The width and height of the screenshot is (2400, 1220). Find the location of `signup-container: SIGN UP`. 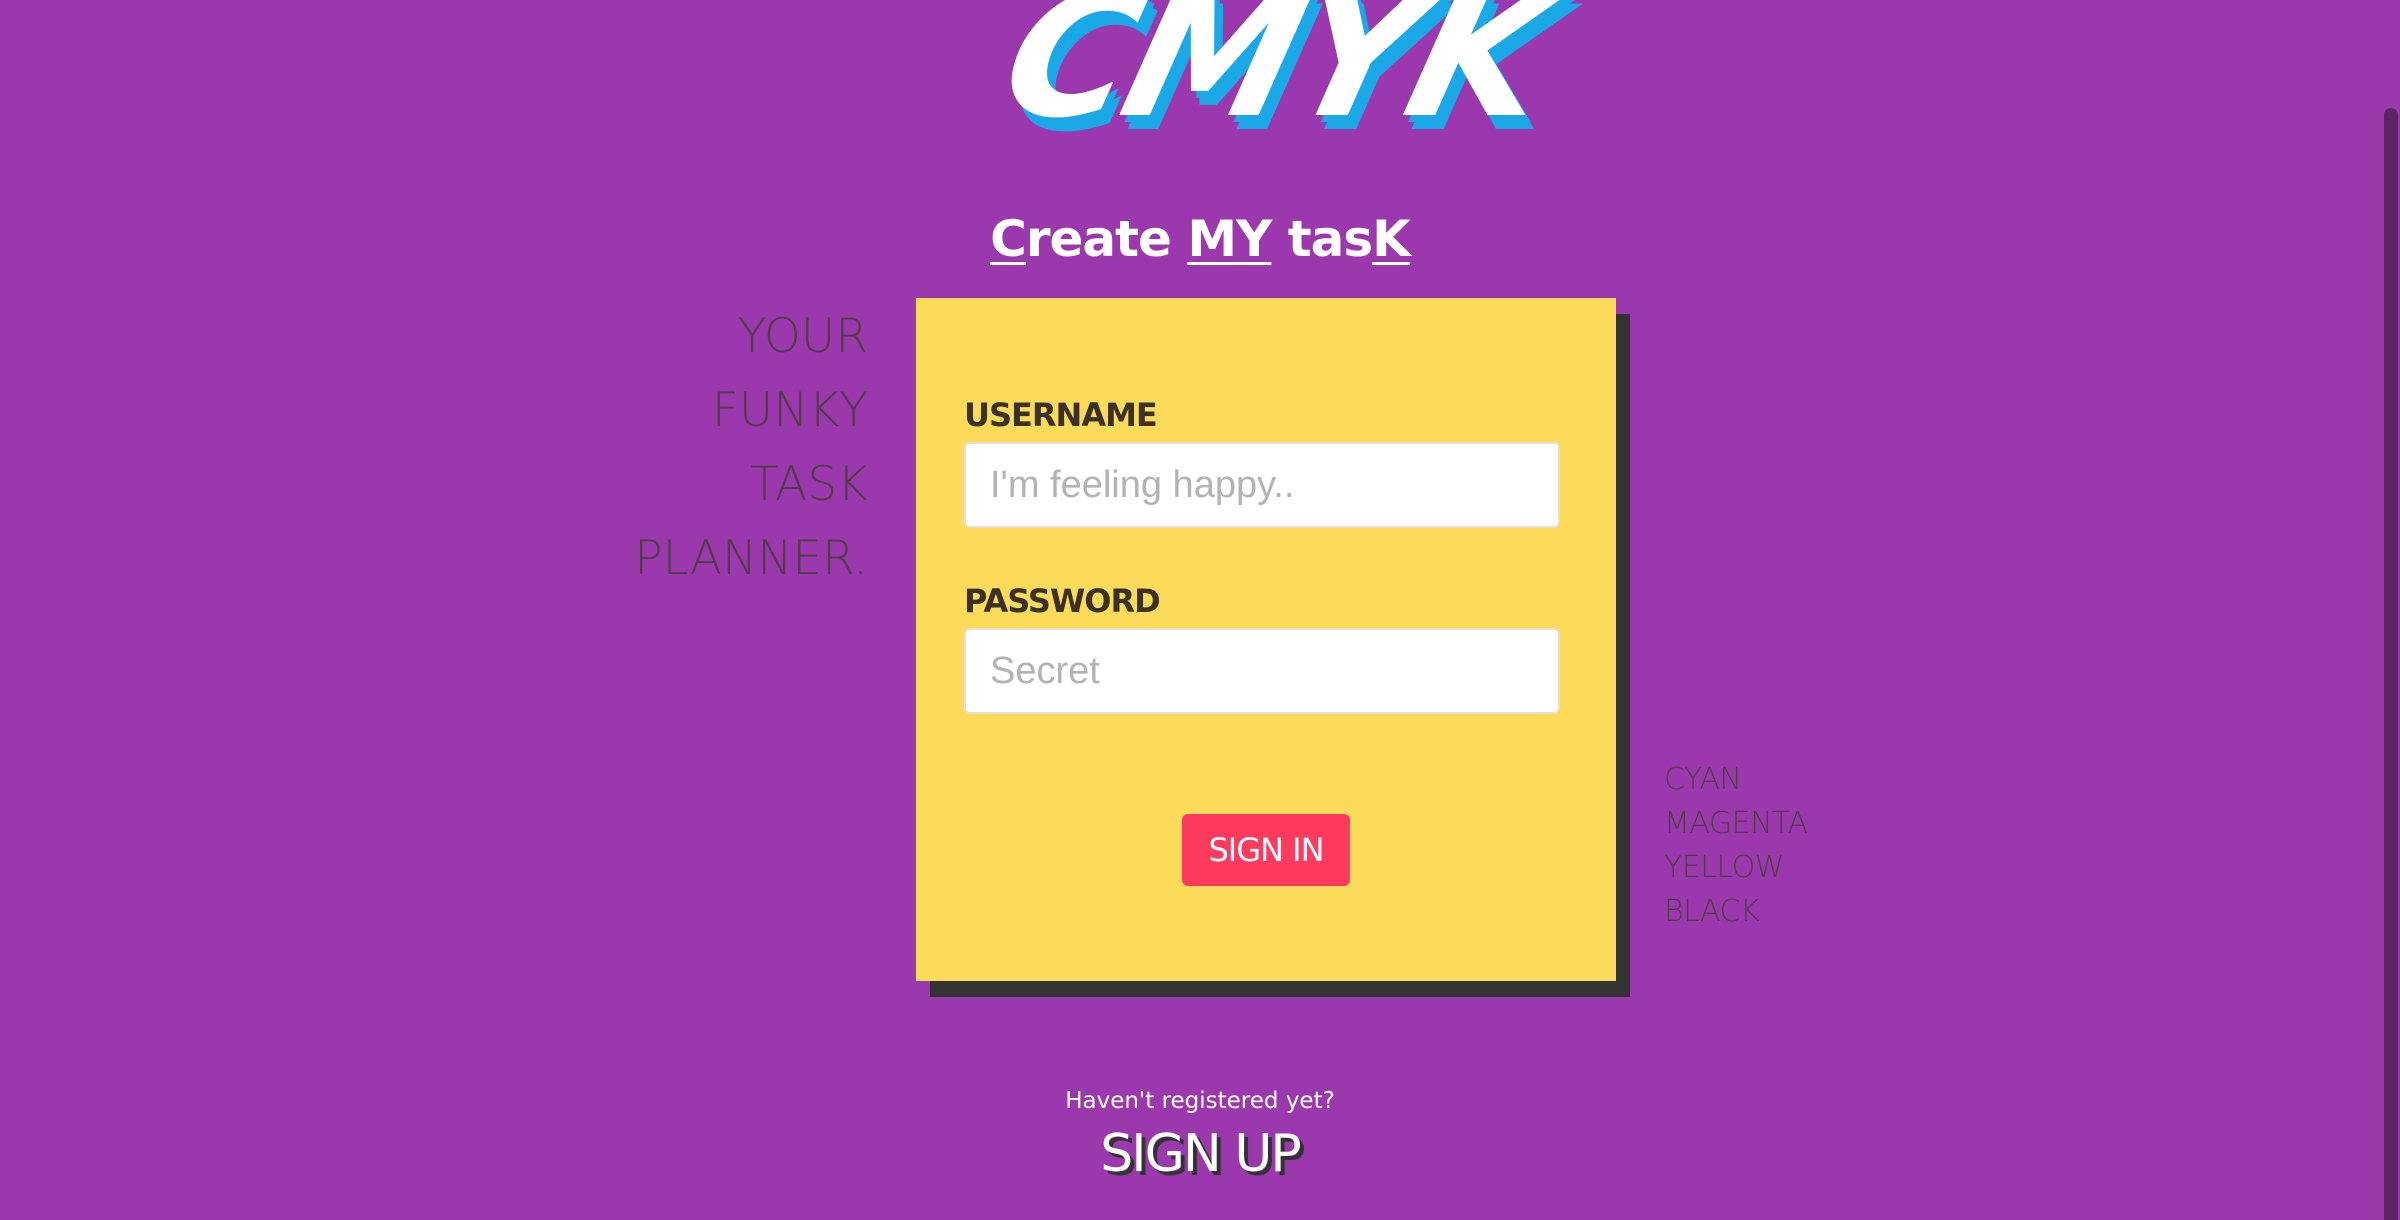

signup-container: SIGN UP is located at coordinates (1200, 1154).